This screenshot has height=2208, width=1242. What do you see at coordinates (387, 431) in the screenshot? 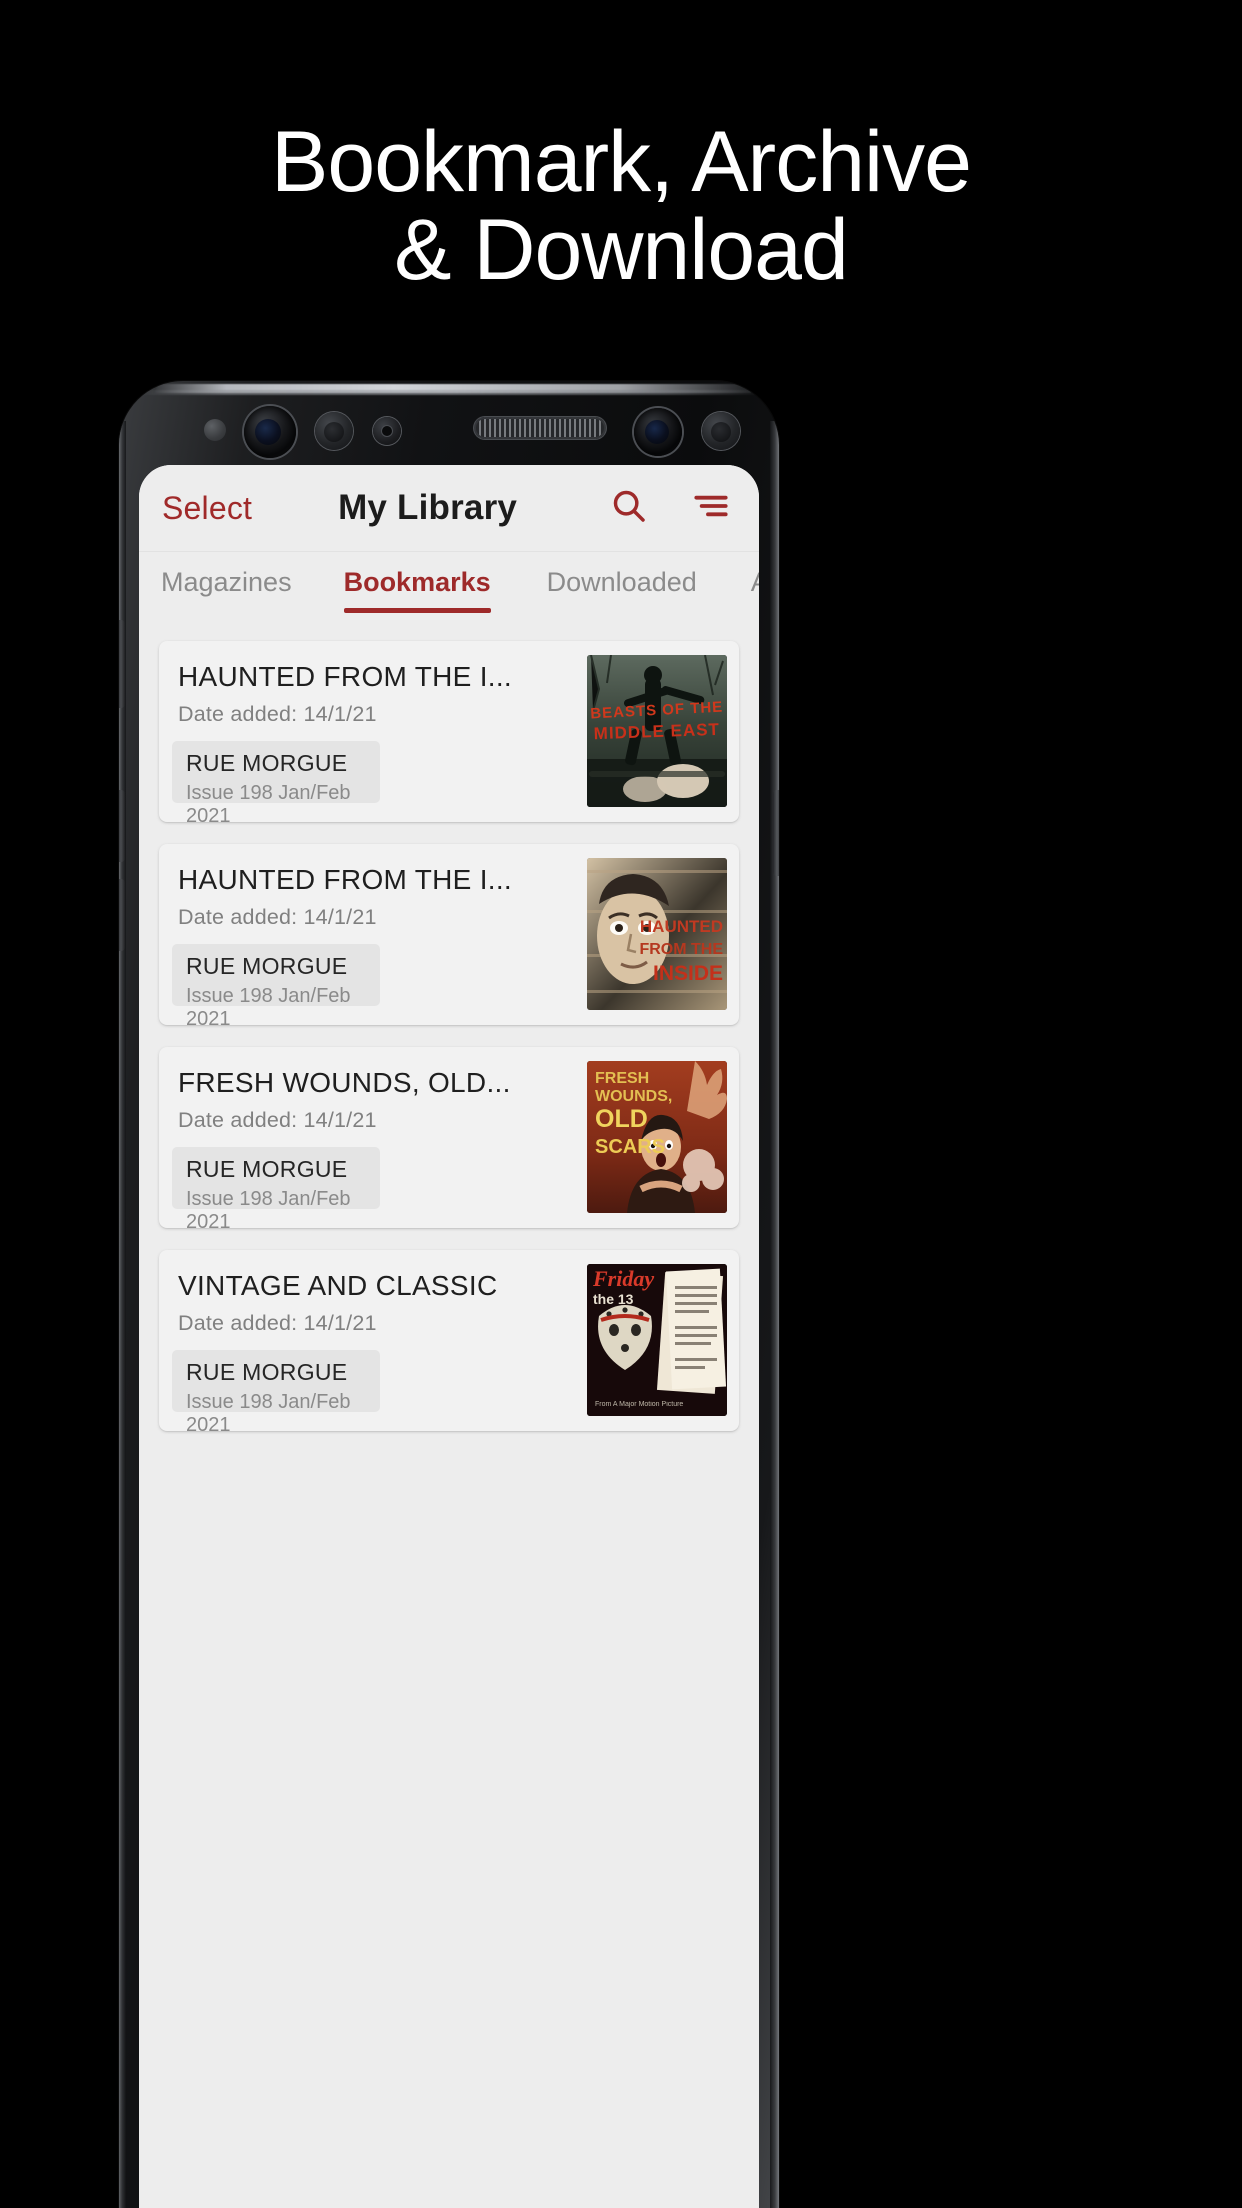
I see `proximity-sensor-icon` at bounding box center [387, 431].